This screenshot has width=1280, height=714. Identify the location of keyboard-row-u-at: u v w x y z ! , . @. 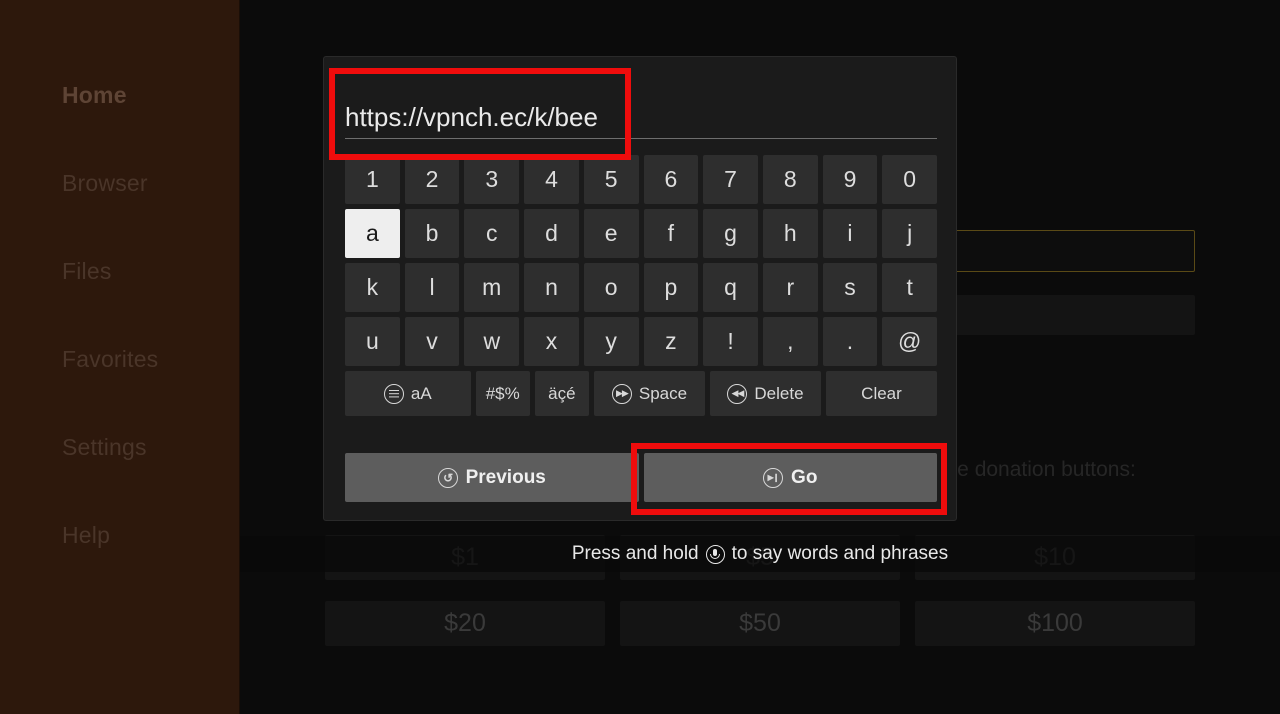
(641, 341).